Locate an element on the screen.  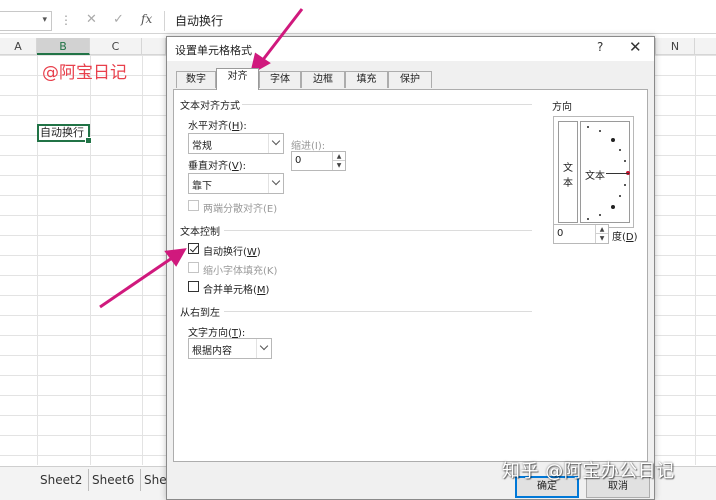
vertical-align-label-text: 垂直对齐( is located at coordinates (210, 166).